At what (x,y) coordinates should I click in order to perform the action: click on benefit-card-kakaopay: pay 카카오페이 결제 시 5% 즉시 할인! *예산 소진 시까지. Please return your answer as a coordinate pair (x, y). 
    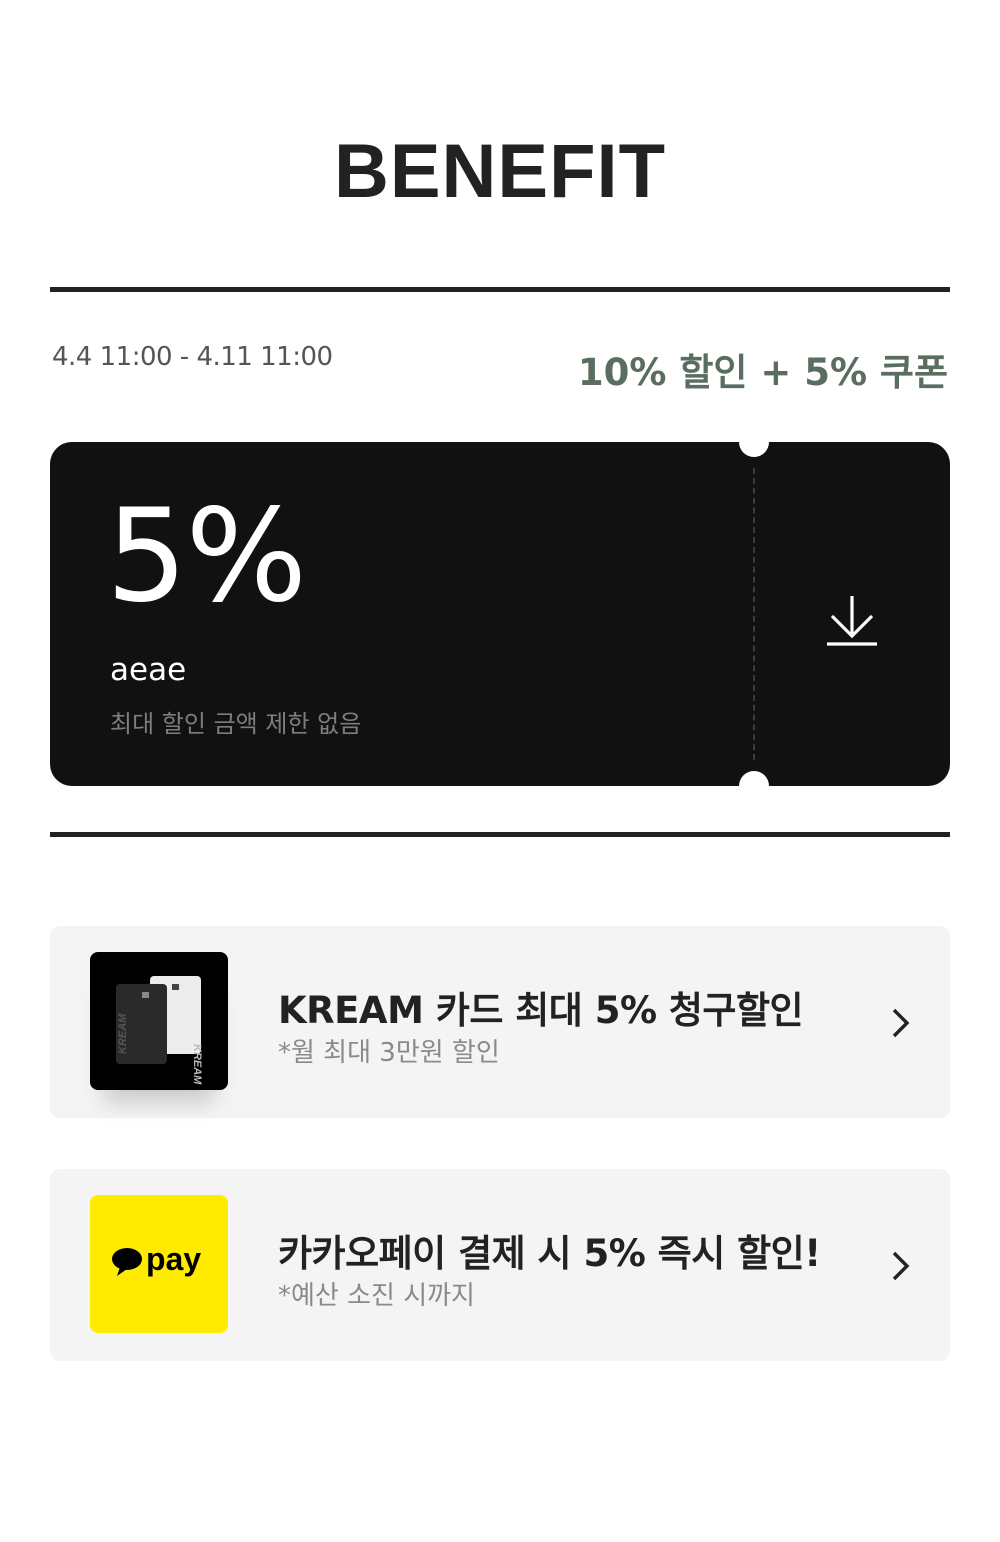
    Looking at the image, I should click on (500, 1265).